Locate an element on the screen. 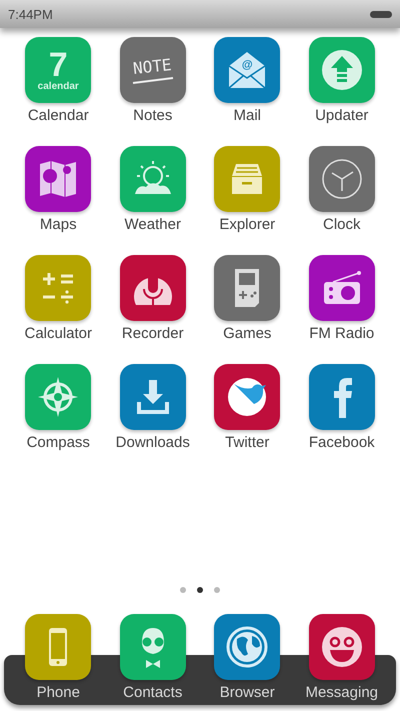 Image resolution: width=400 pixels, height=711 pixels. app-label: Downloads is located at coordinates (153, 443).